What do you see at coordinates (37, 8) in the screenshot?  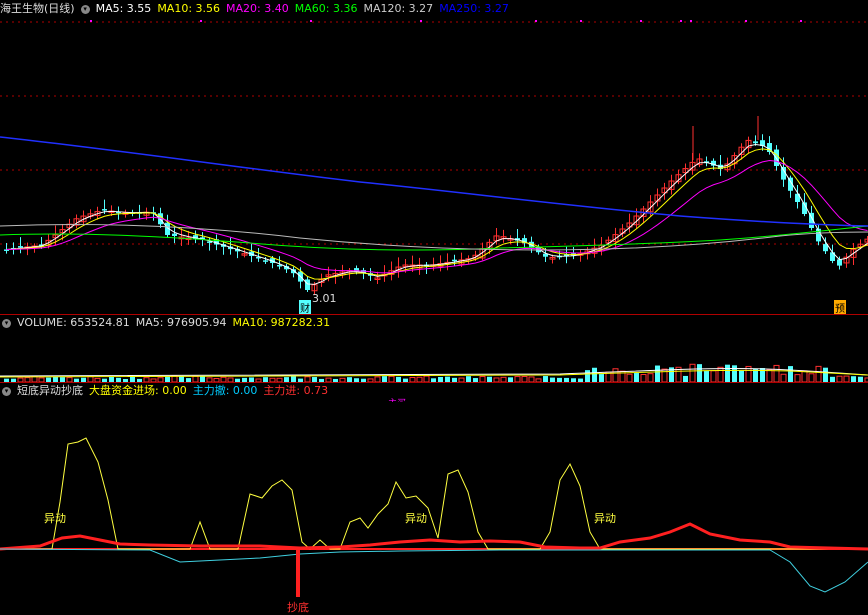 I see `stock-title: 海王生物(日线)` at bounding box center [37, 8].